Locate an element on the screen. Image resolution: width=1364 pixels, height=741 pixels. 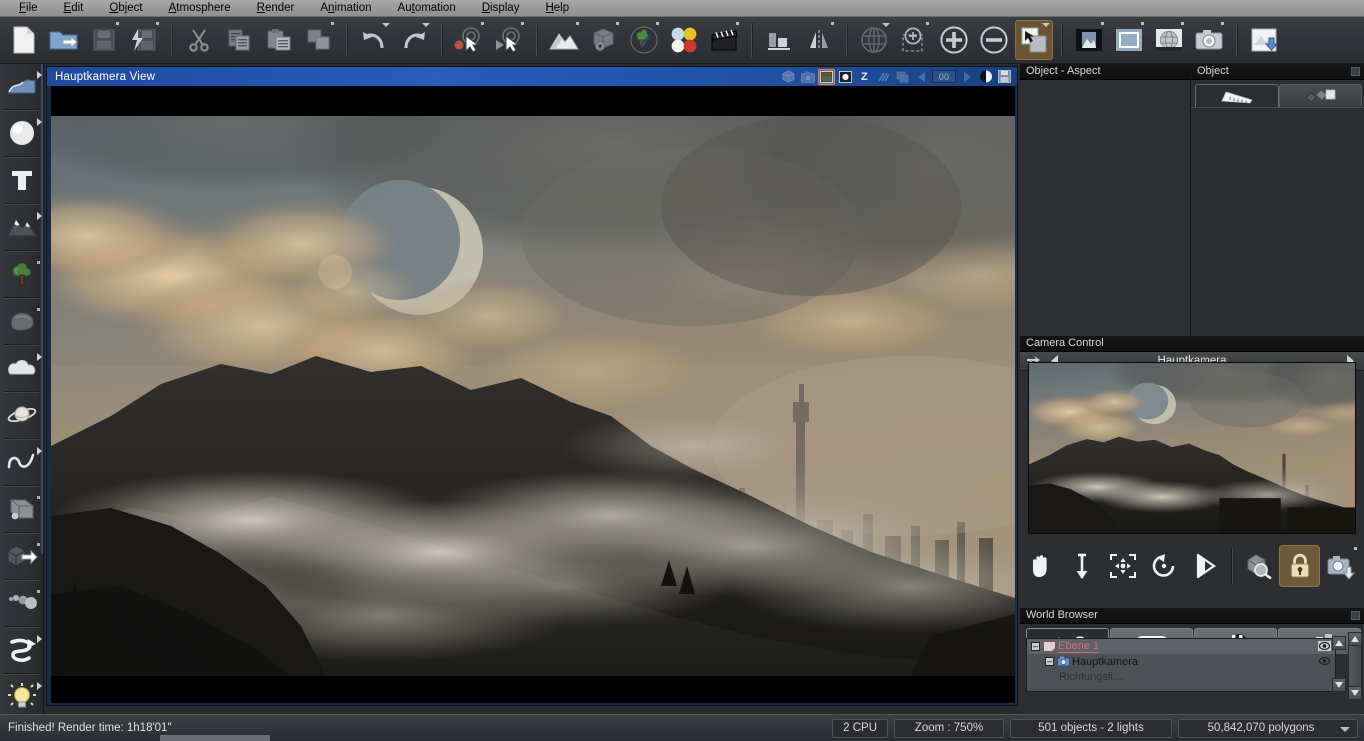
tree-scroll-inner is located at coordinates (1339, 665).